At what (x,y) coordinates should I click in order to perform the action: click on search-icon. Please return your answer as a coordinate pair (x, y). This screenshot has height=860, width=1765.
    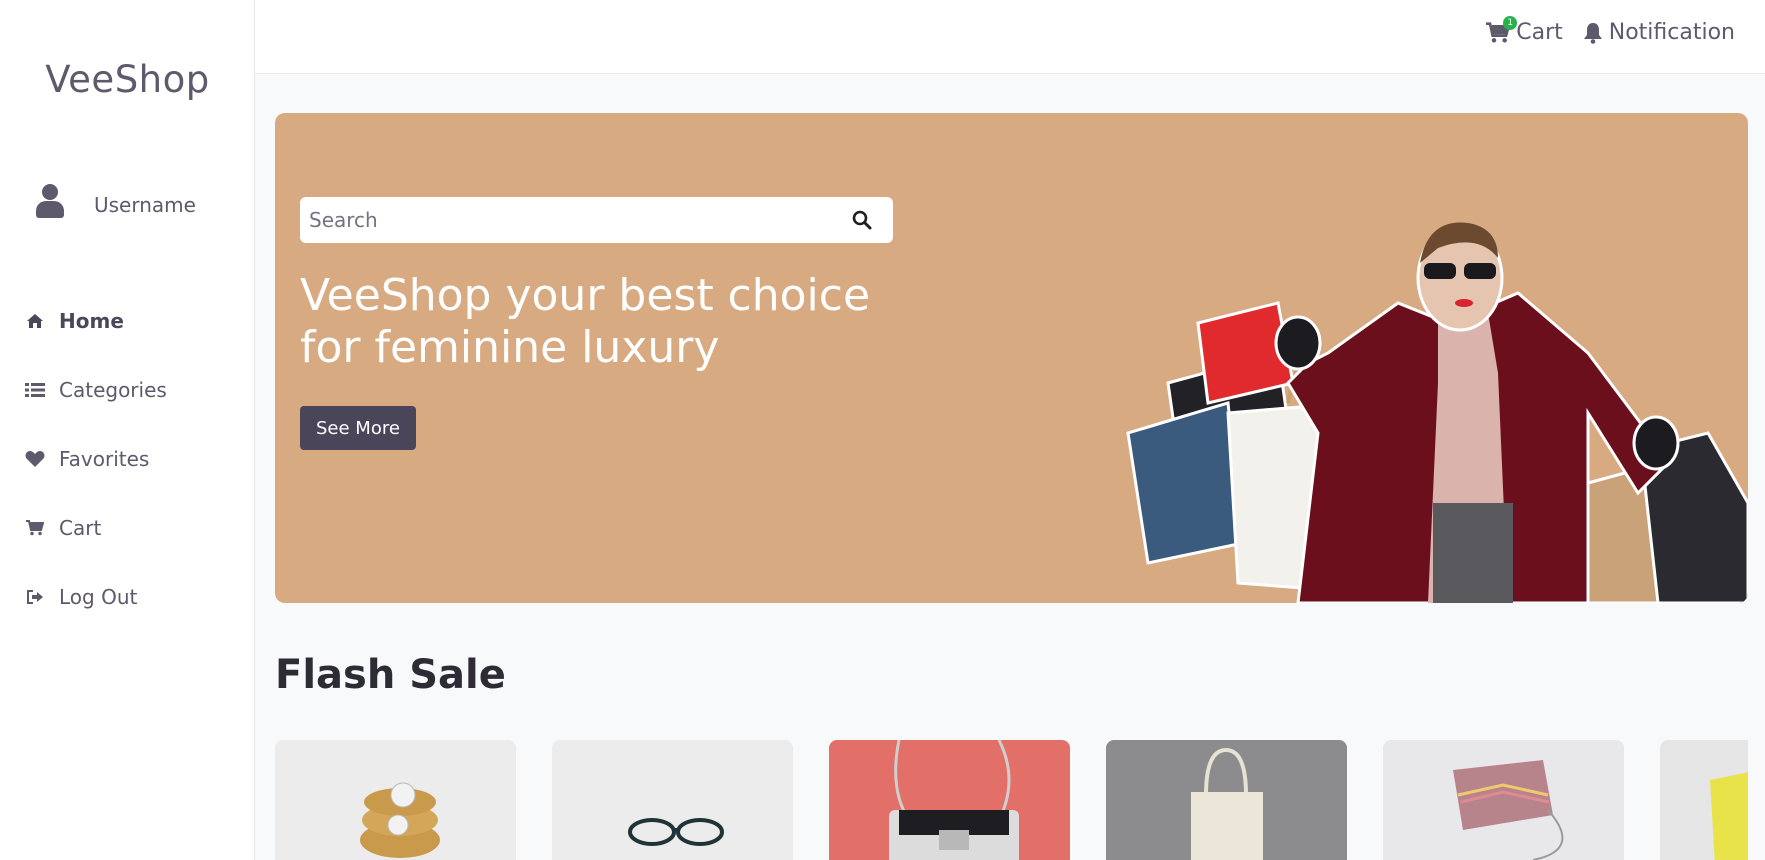
    Looking at the image, I should click on (862, 220).